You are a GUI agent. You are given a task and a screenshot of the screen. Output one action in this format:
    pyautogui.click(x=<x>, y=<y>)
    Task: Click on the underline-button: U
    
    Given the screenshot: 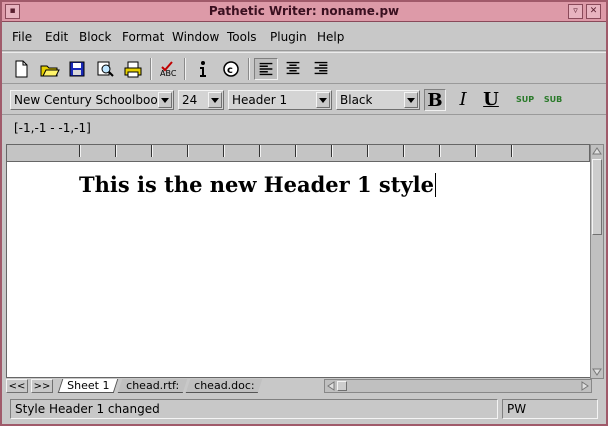 What is the action you would take?
    pyautogui.click(x=491, y=100)
    